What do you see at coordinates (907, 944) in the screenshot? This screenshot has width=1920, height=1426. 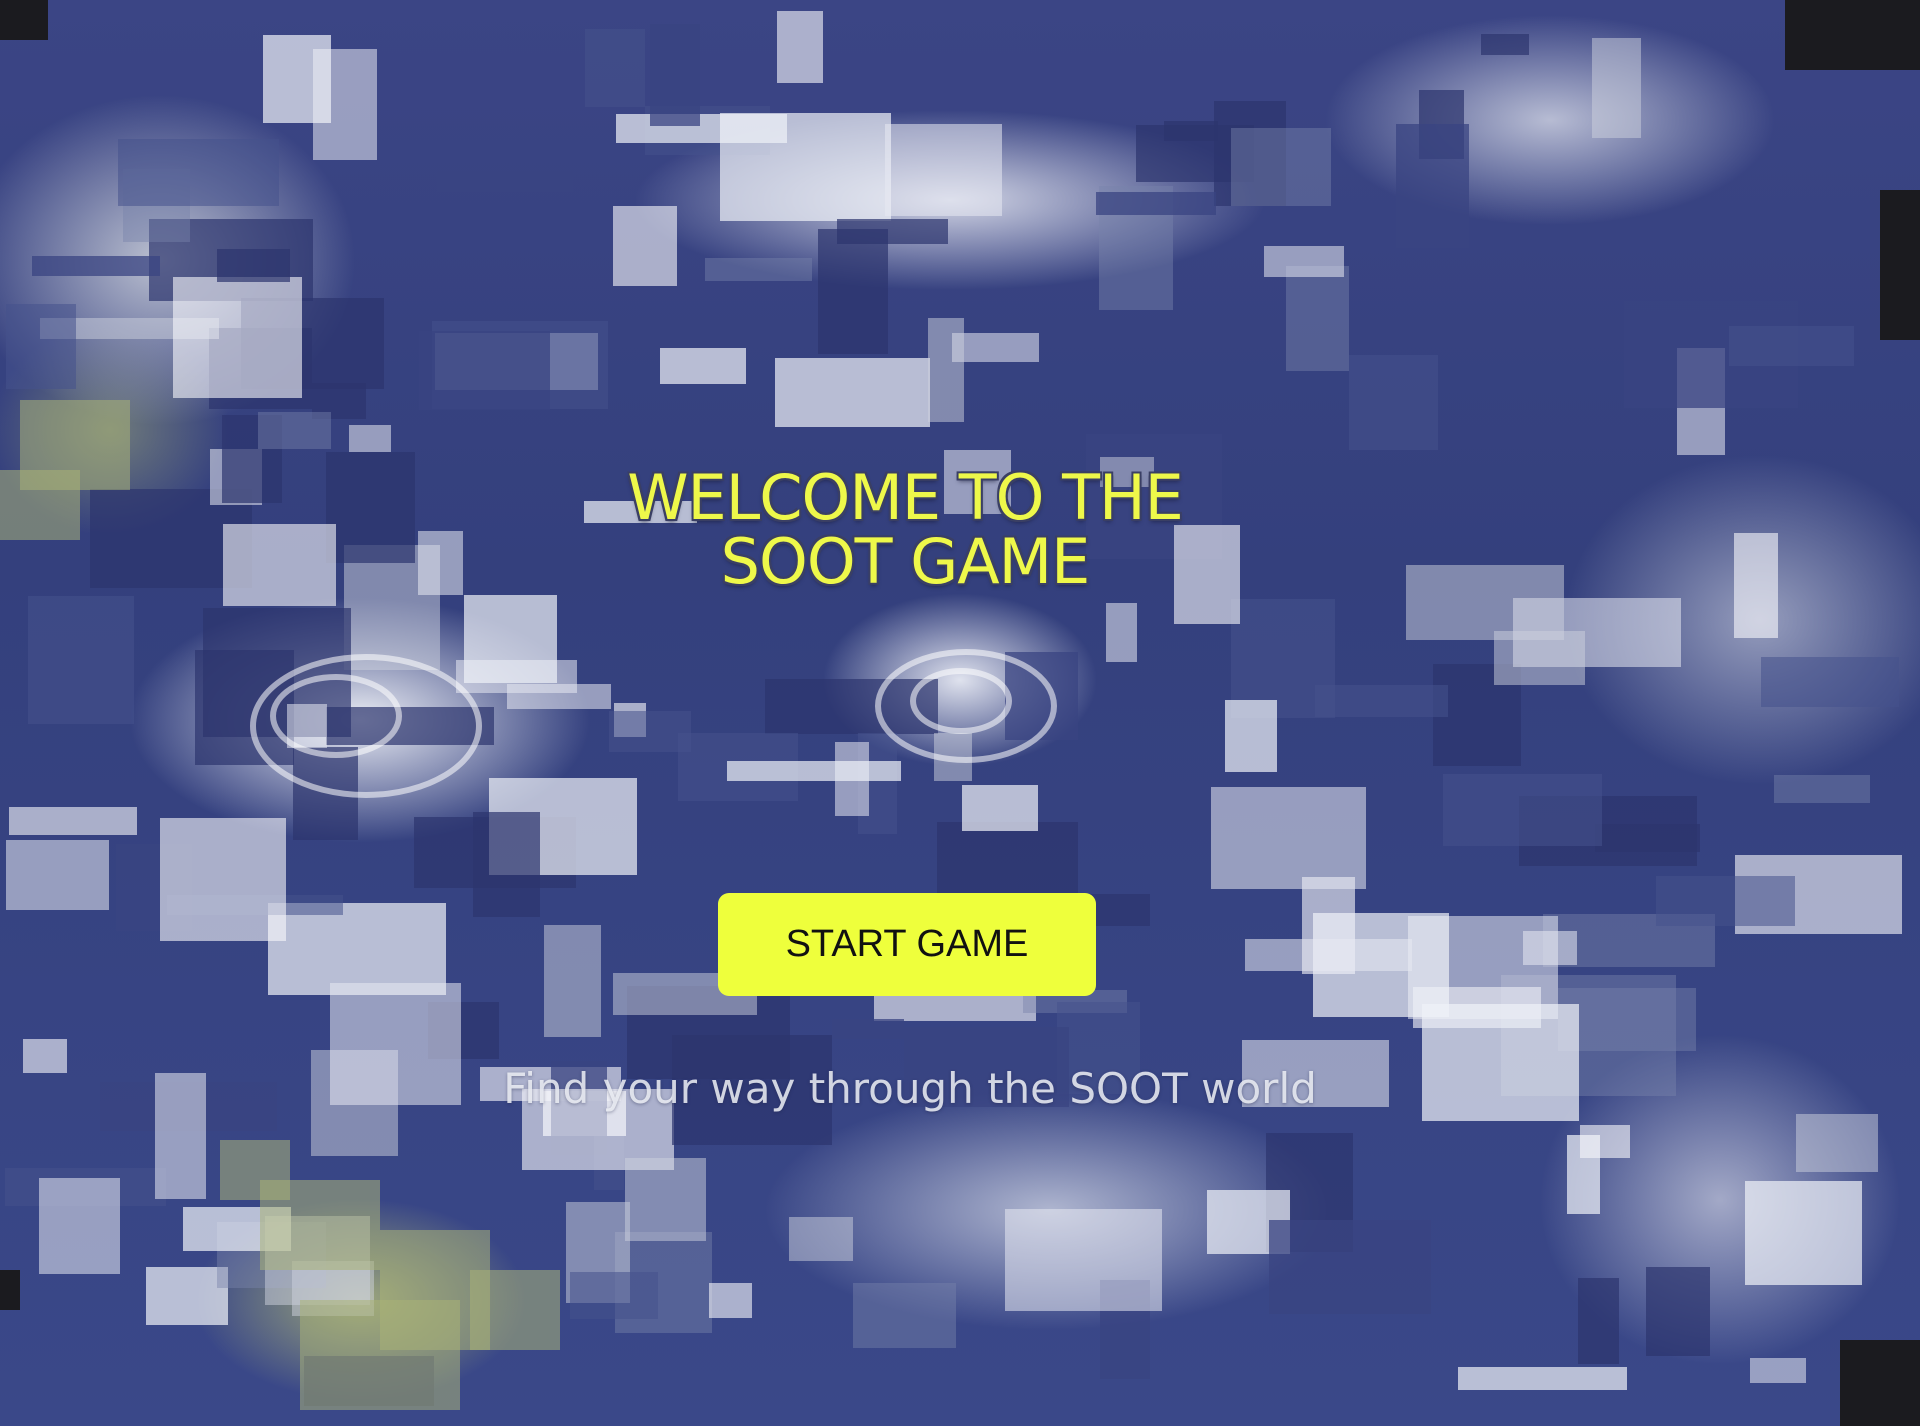 I see `start-game-button: START GAME` at bounding box center [907, 944].